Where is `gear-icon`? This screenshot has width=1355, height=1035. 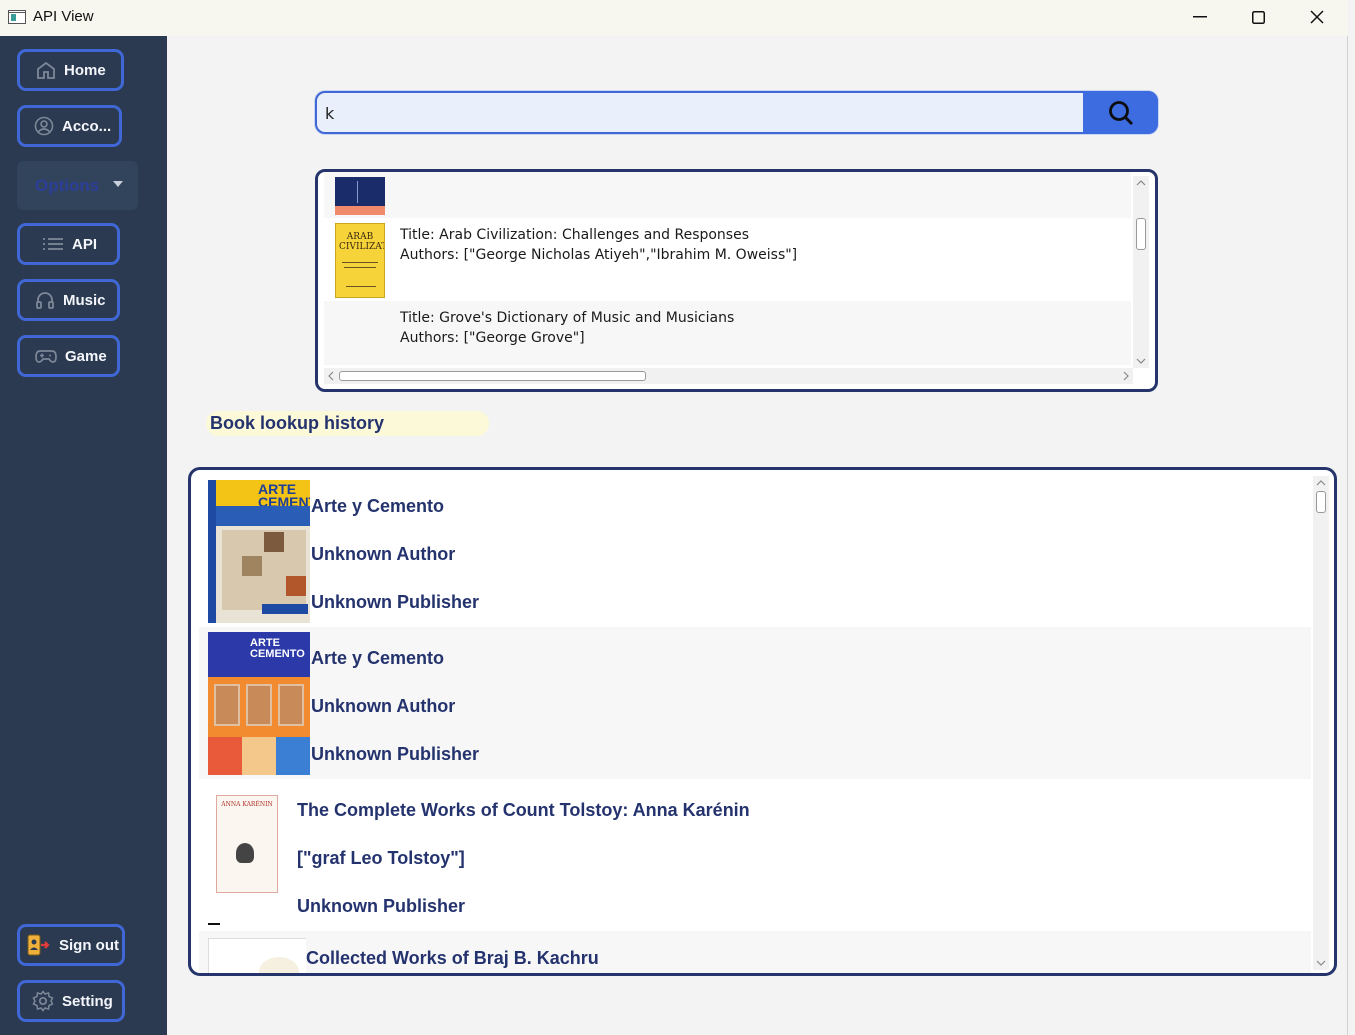
gear-icon is located at coordinates (43, 1001).